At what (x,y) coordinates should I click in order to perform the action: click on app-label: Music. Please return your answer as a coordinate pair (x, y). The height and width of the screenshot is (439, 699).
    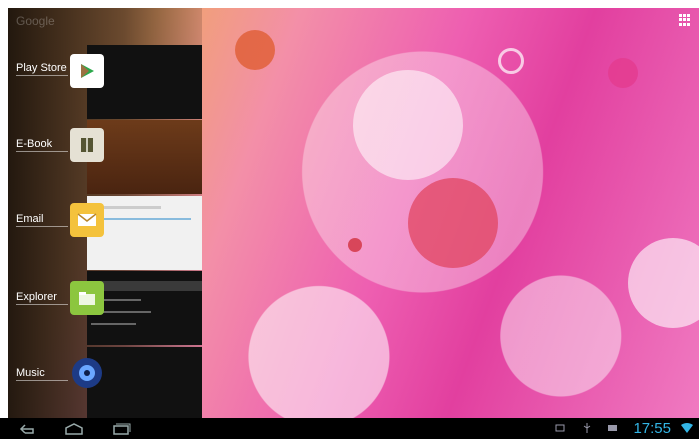
    Looking at the image, I should click on (30, 373).